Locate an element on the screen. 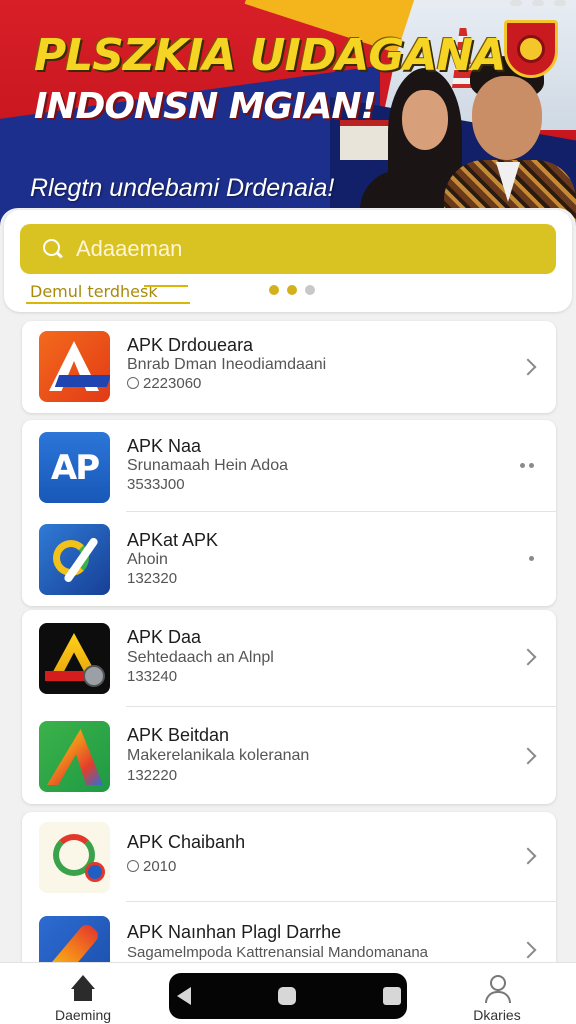  app-title: APKat APK is located at coordinates (173, 540).